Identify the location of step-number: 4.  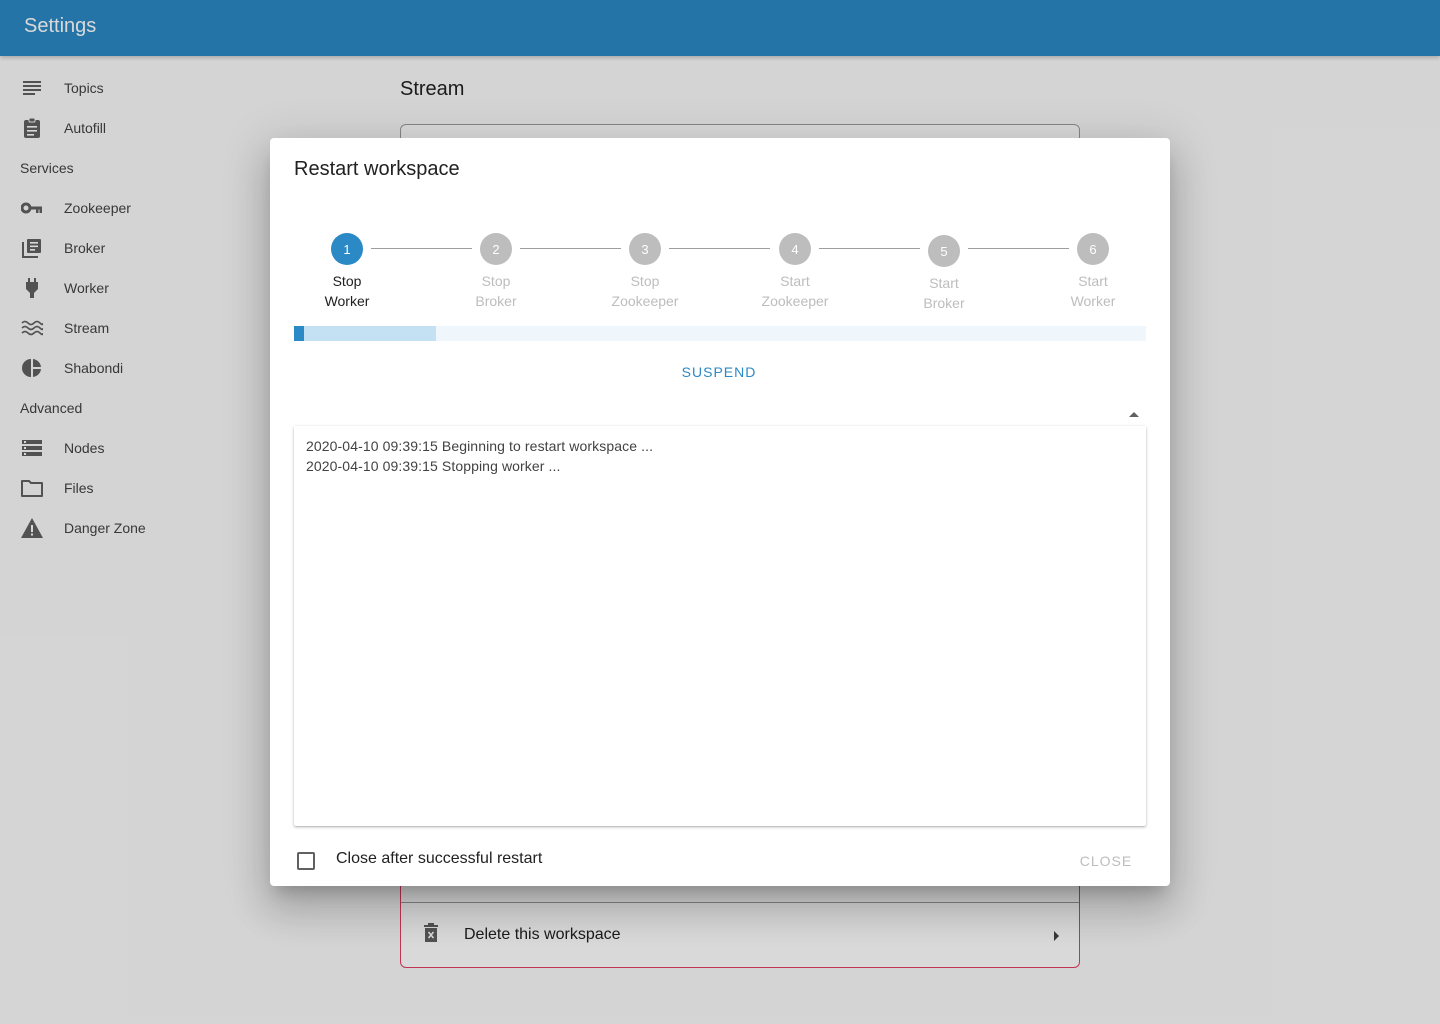
(795, 249).